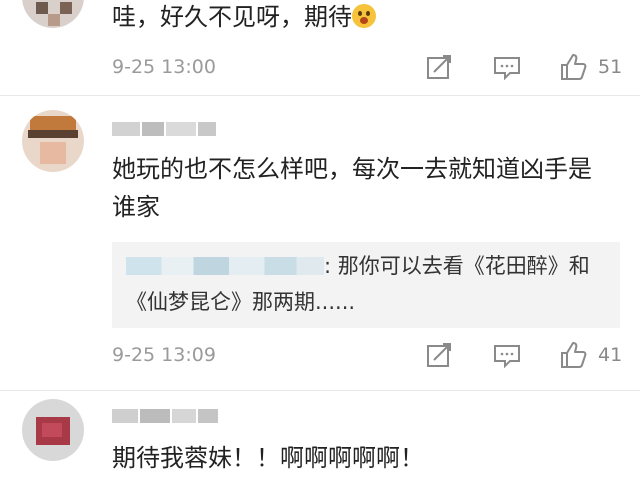 The width and height of the screenshot is (640, 477). I want to click on comment-meta: 9-25 13:09 41, so click(367, 355).